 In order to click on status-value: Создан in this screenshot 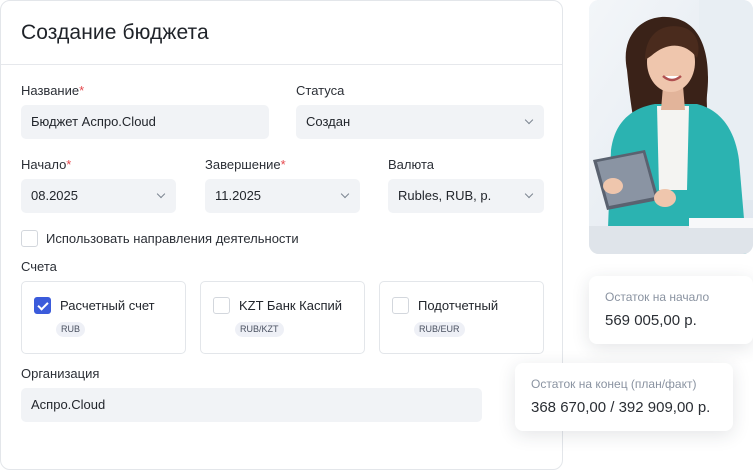, I will do `click(328, 121)`.